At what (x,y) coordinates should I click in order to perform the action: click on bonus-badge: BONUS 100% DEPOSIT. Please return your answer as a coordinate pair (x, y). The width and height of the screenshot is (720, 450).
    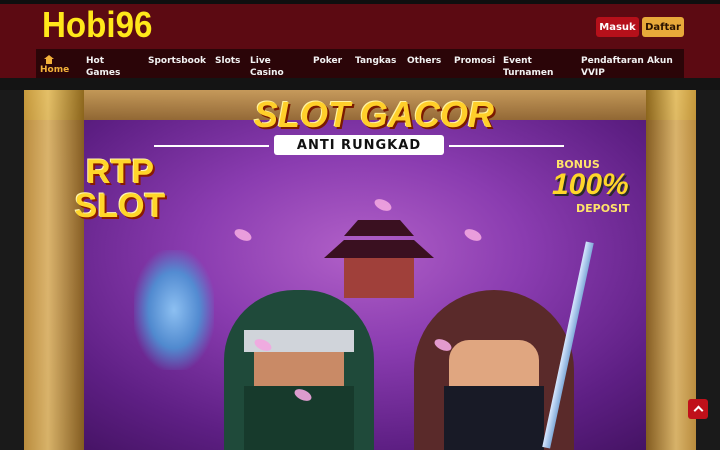
    Looking at the image, I should click on (598, 194).